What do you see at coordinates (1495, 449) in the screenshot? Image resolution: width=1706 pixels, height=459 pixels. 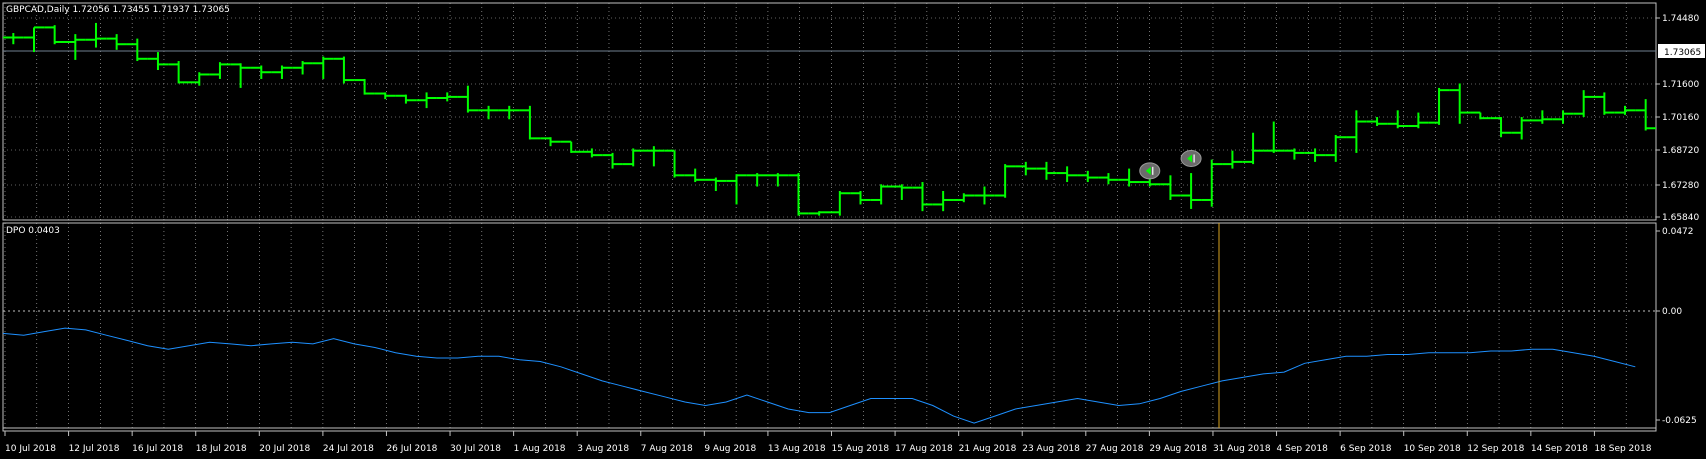 I see `date-axis-label: 12 Sep 2018` at bounding box center [1495, 449].